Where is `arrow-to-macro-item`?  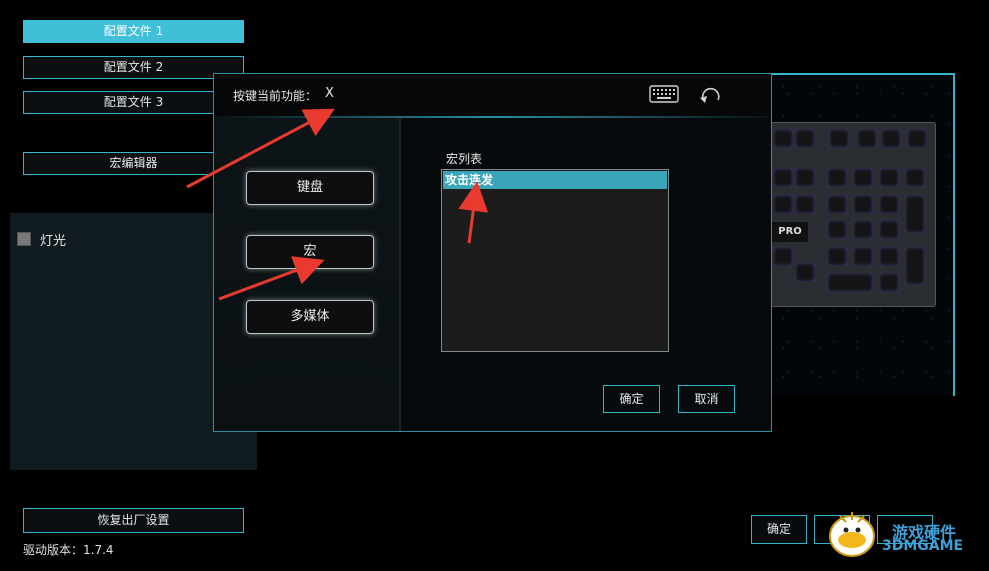 arrow-to-macro-item is located at coordinates (473, 212).